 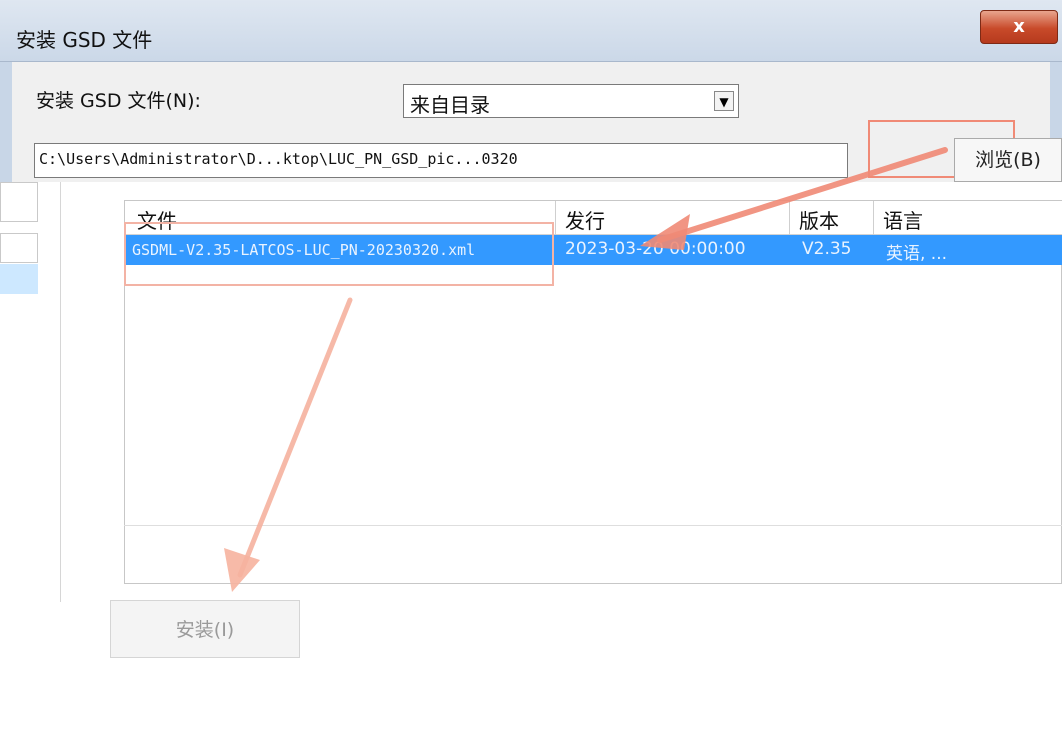 I want to click on source-select: 来自目录 ▼, so click(x=571, y=101).